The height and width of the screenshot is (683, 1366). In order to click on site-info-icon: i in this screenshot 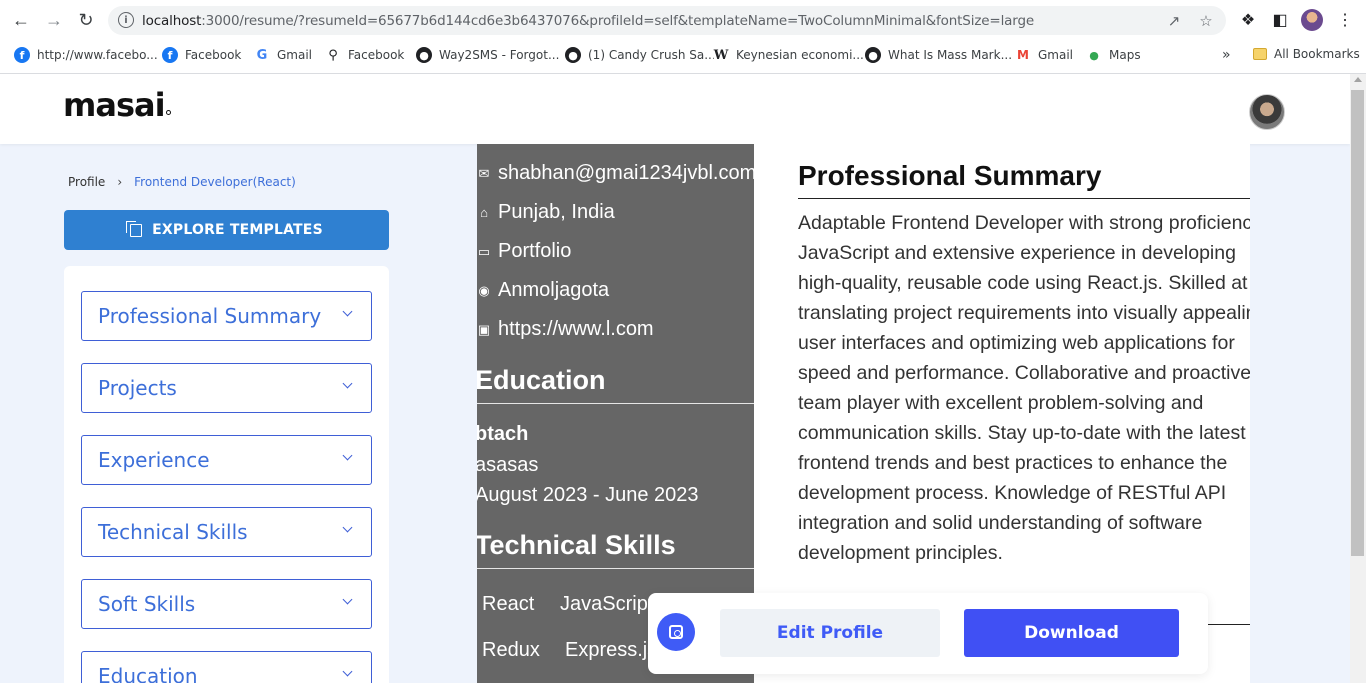, I will do `click(126, 20)`.